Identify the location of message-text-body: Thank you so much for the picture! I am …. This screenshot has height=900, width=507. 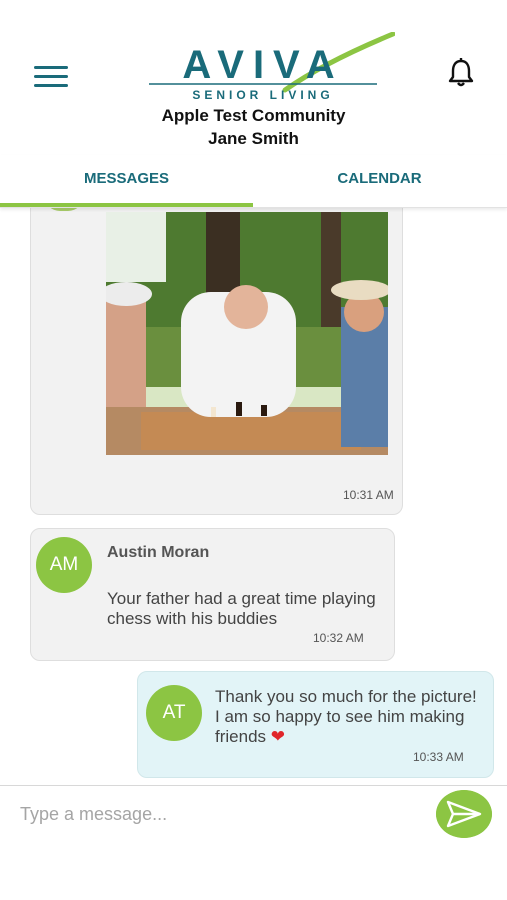
(346, 716).